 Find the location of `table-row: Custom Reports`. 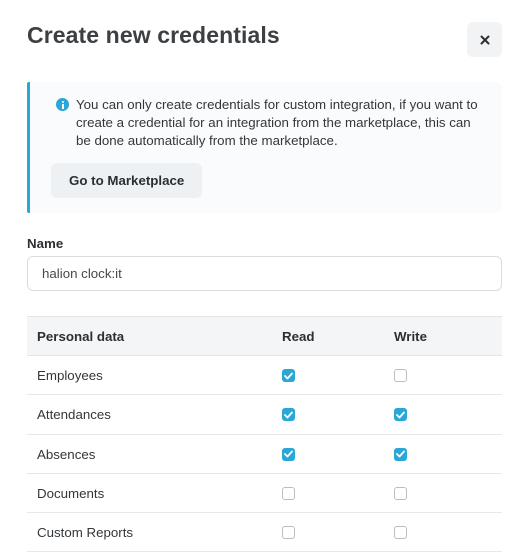

table-row: Custom Reports is located at coordinates (264, 533).